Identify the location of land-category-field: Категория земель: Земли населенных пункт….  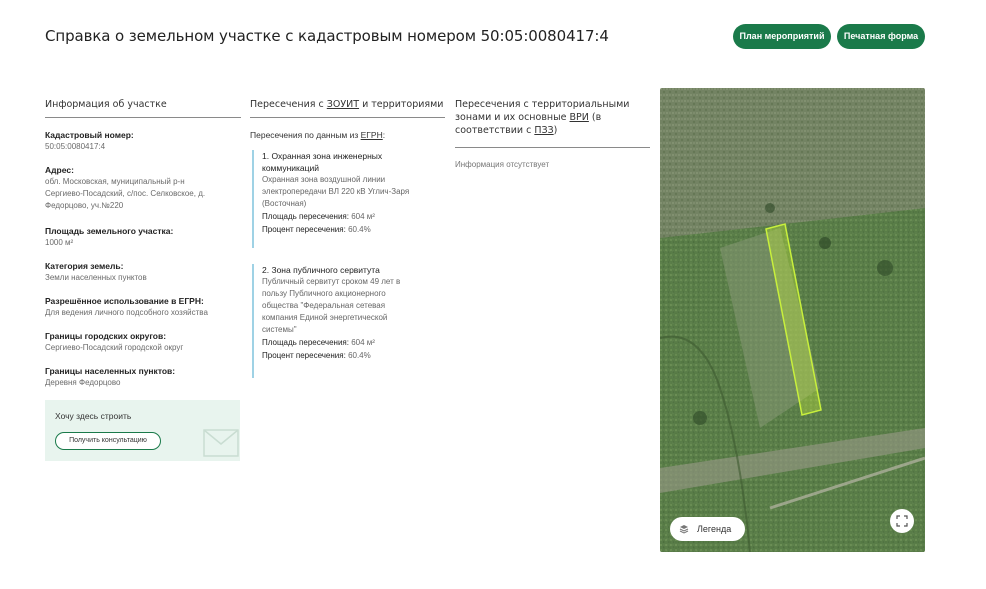
(145, 272).